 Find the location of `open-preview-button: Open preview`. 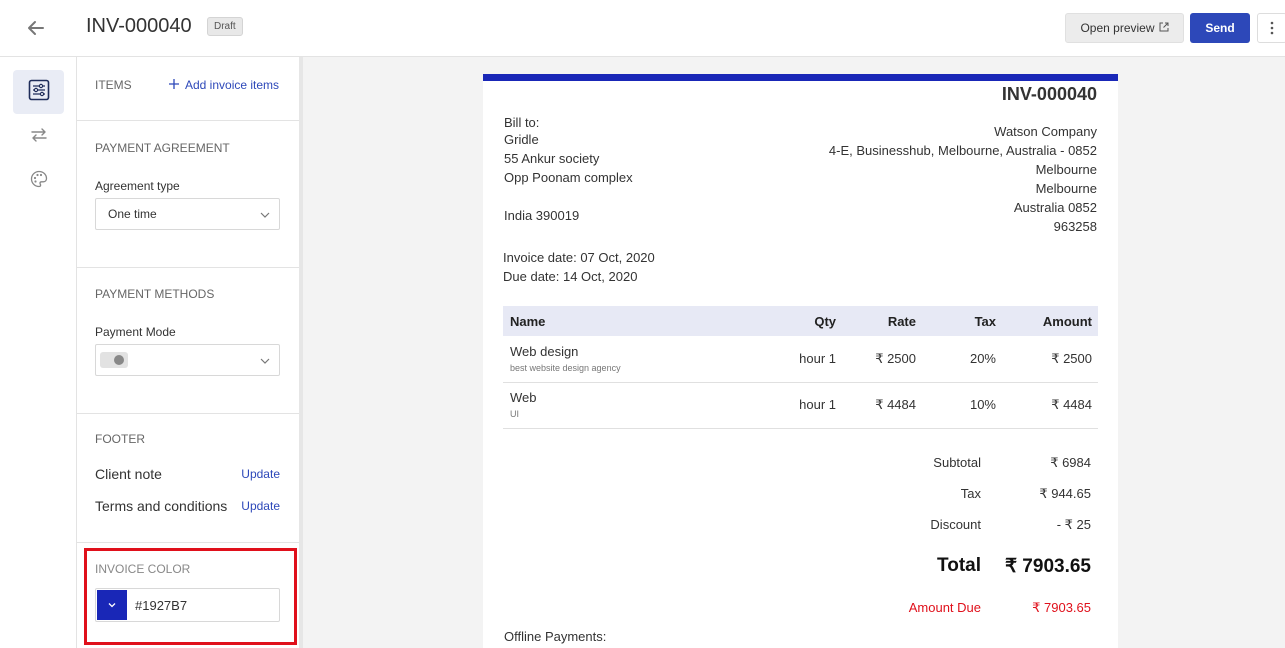

open-preview-button: Open preview is located at coordinates (1124, 28).